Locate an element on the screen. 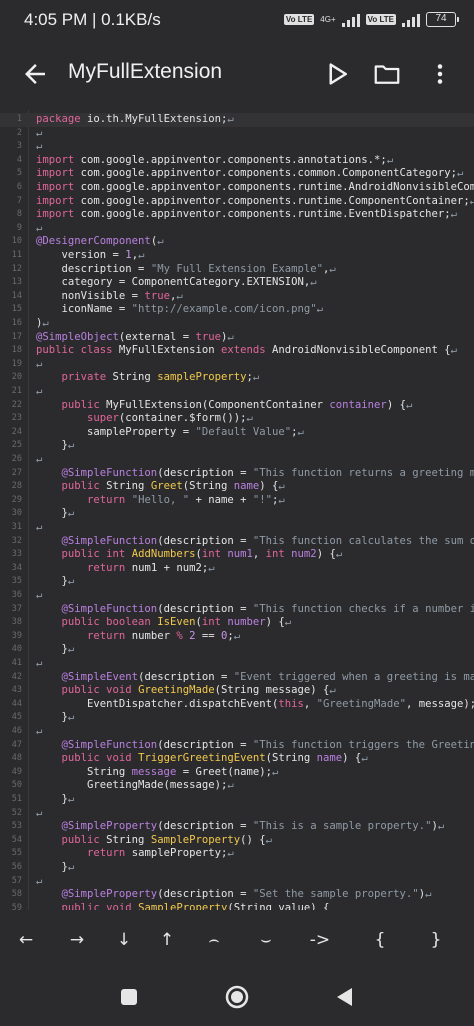 The image size is (474, 1026). line-number: 25 is located at coordinates (16, 445).